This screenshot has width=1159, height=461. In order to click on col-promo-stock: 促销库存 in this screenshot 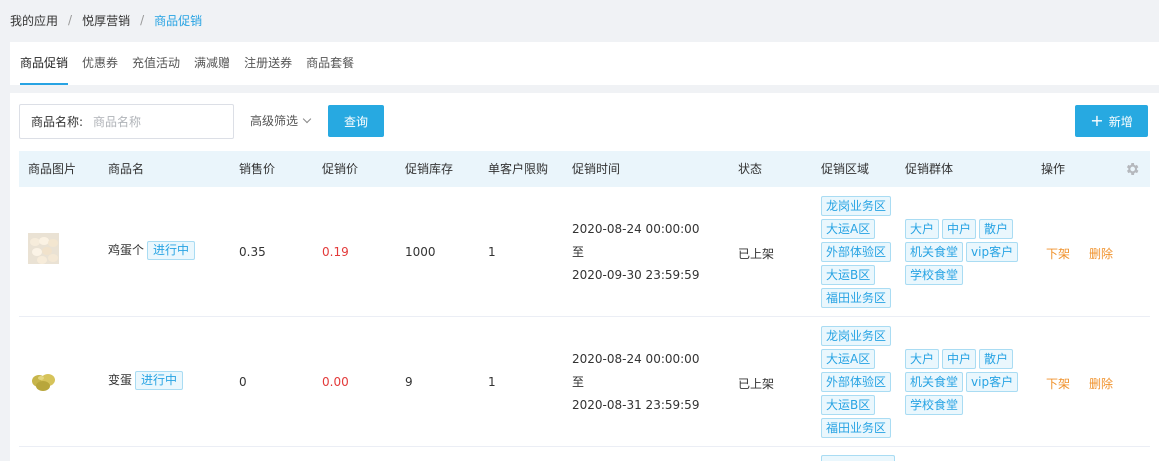, I will do `click(429, 169)`.